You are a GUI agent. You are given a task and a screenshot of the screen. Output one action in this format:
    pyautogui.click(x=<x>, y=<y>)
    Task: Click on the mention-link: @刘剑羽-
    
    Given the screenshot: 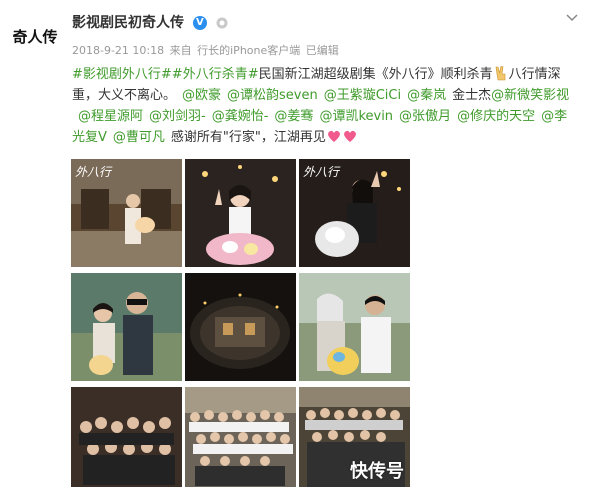 What is the action you would take?
    pyautogui.click(x=177, y=116)
    